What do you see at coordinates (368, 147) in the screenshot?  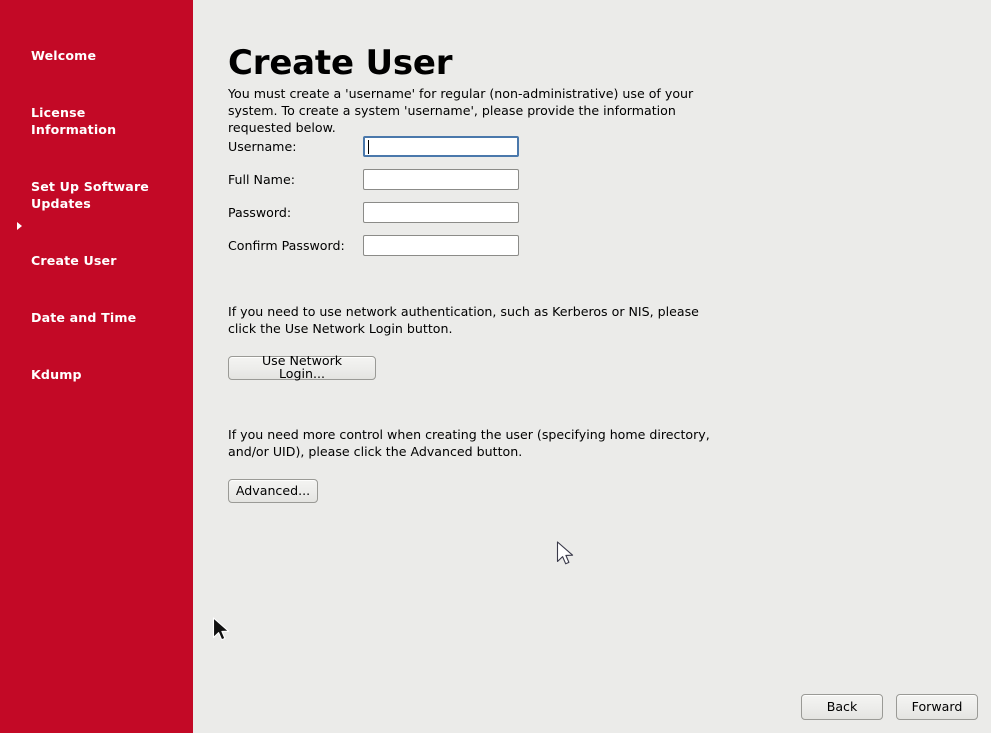 I see `text-caret` at bounding box center [368, 147].